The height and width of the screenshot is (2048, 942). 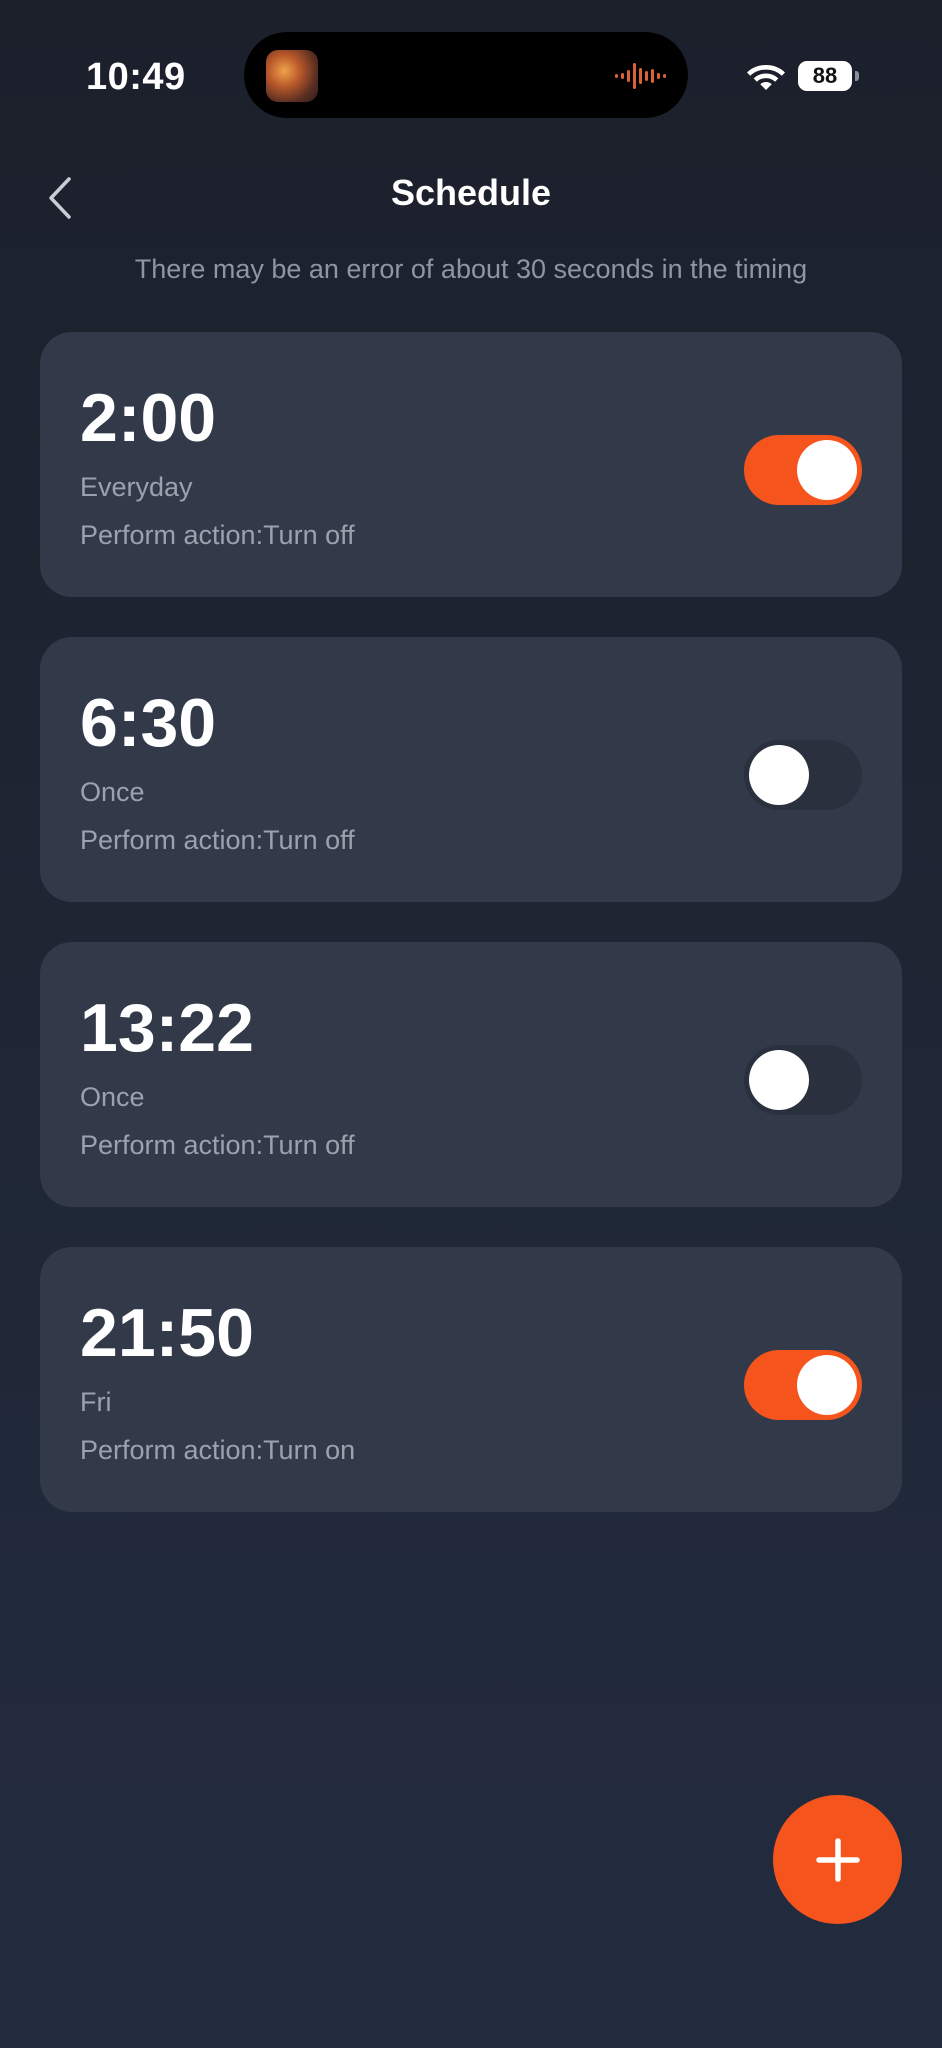 What do you see at coordinates (218, 1450) in the screenshot?
I see `schedule-action: Perform action:Turn on` at bounding box center [218, 1450].